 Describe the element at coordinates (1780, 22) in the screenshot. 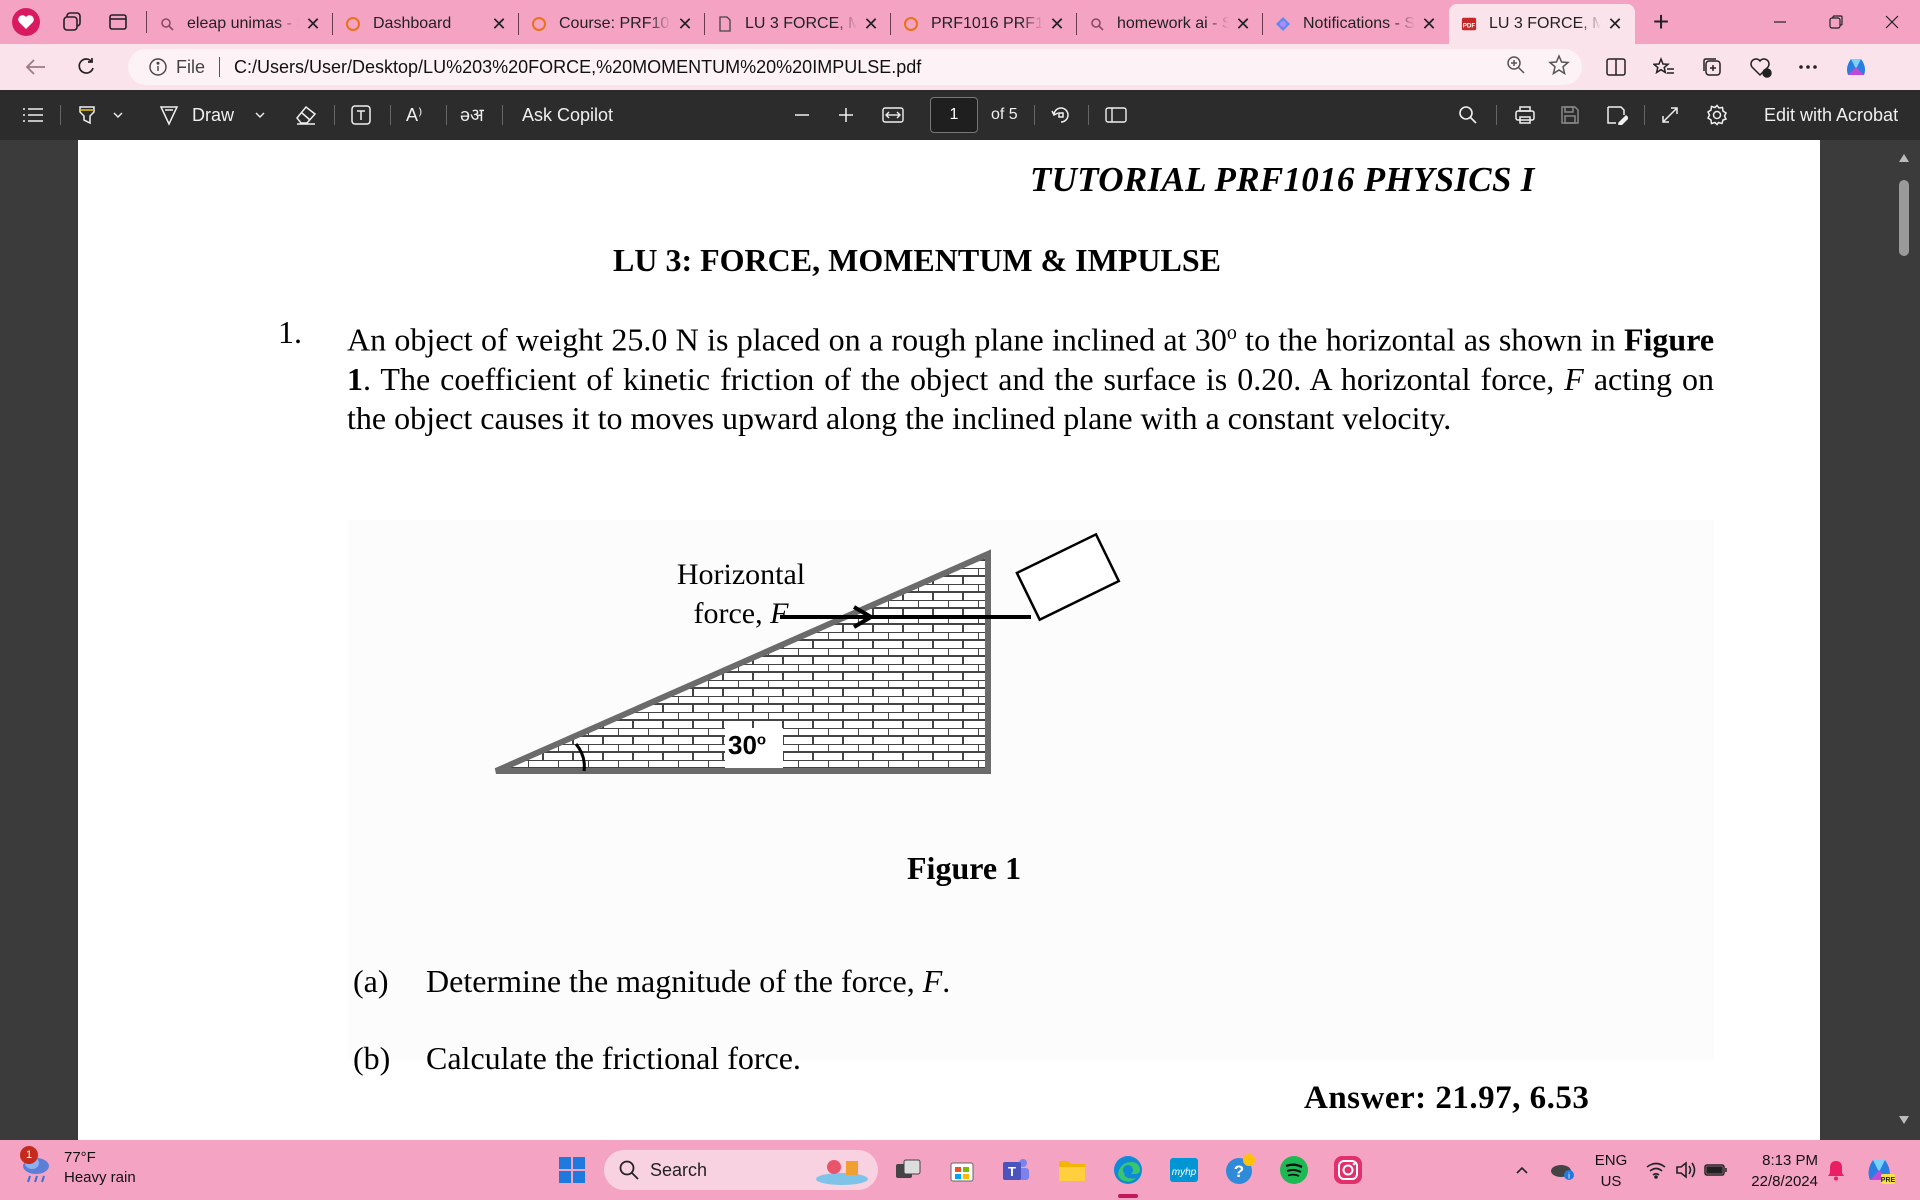

I see `minimize-button` at that location.